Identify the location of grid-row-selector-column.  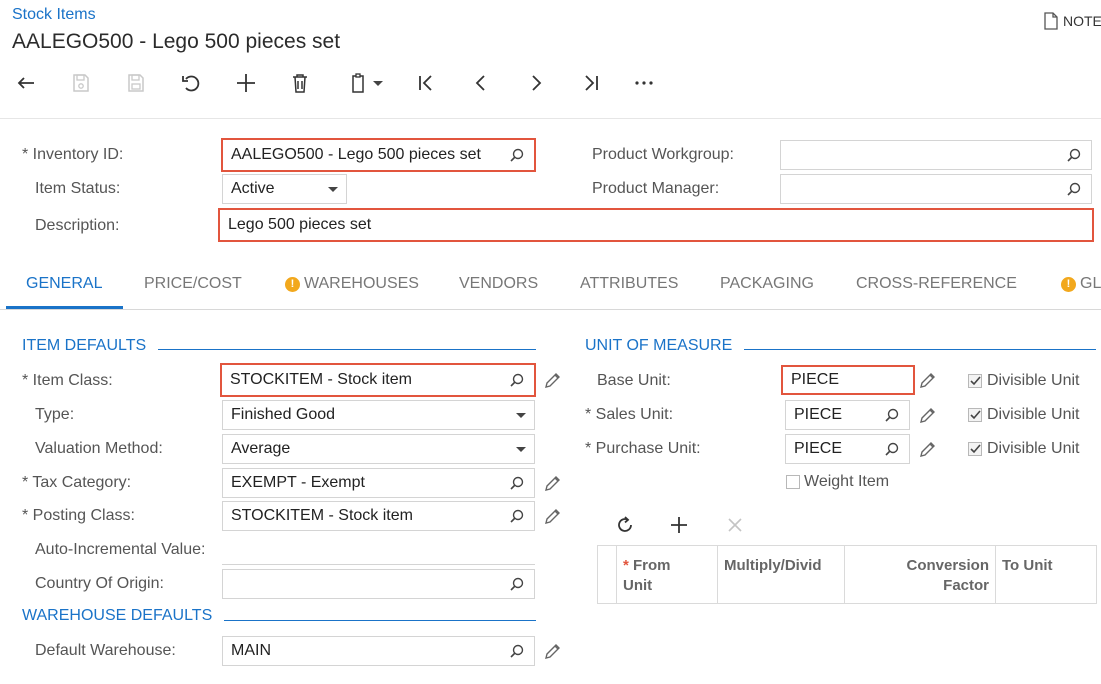
(607, 574).